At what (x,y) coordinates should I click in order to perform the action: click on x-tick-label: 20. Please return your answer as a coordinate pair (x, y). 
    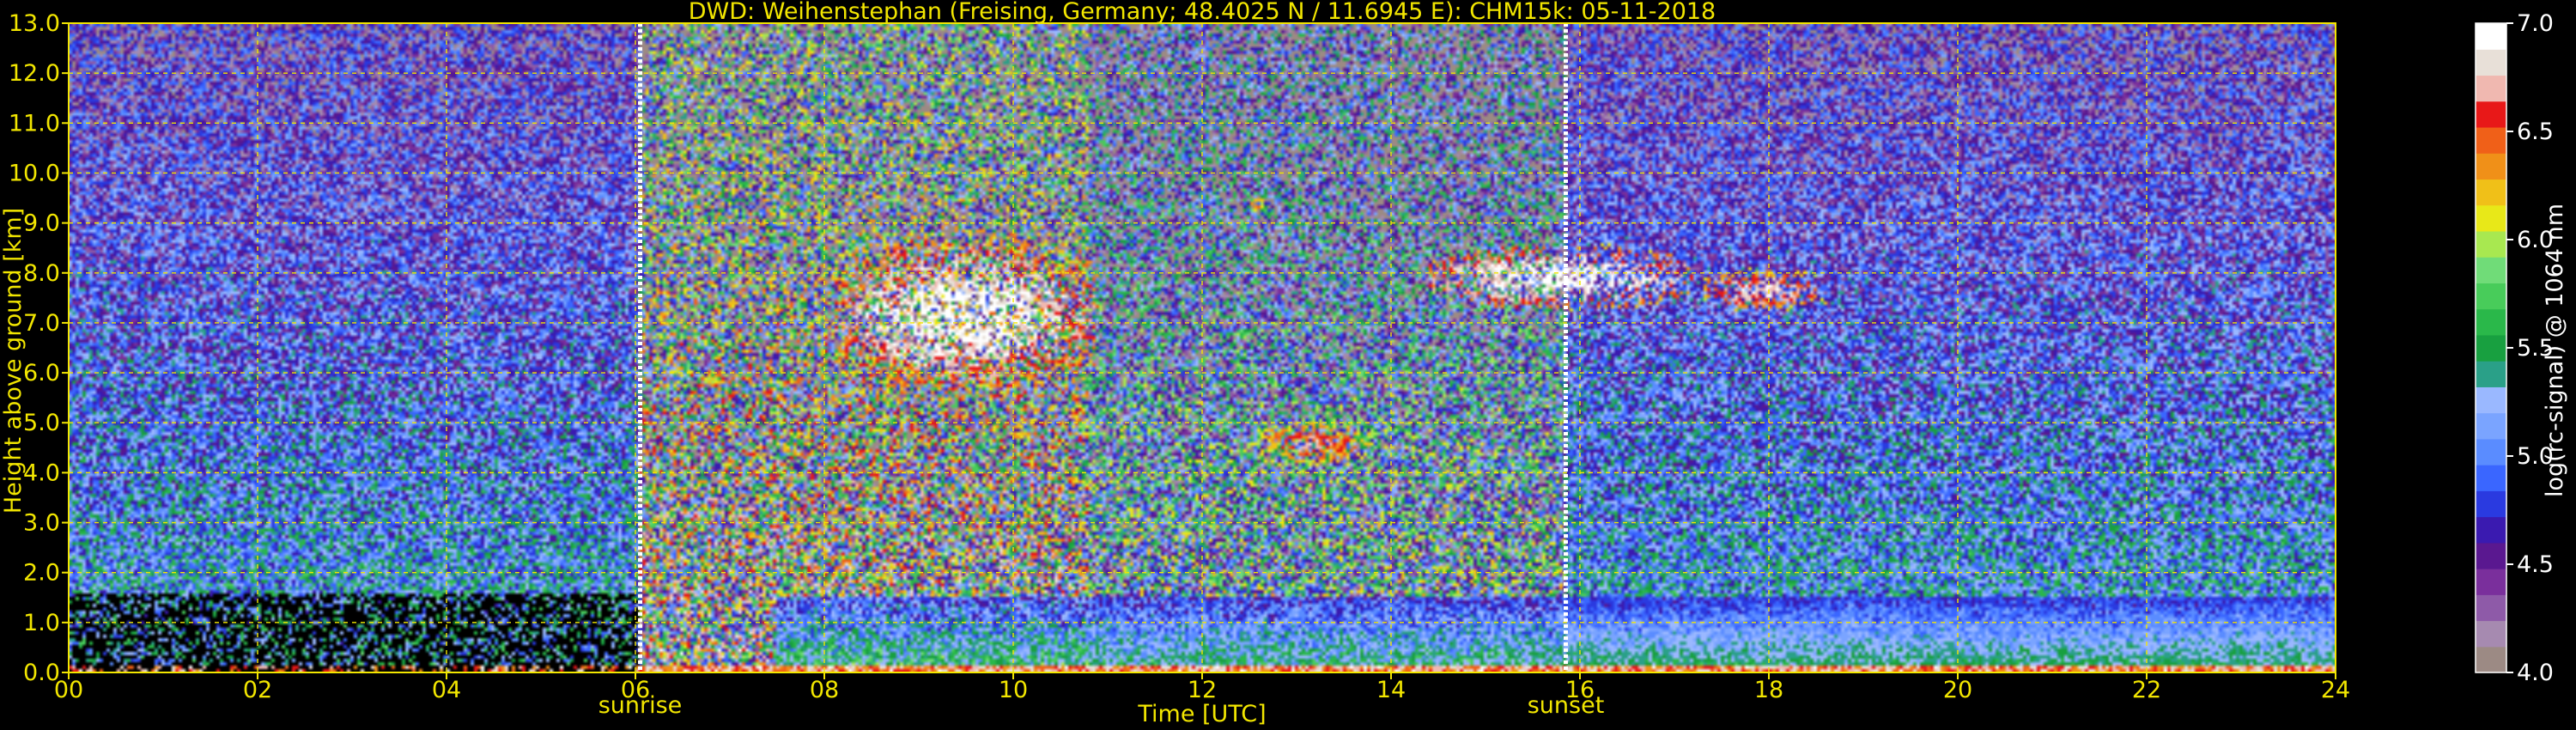
    Looking at the image, I should click on (1958, 690).